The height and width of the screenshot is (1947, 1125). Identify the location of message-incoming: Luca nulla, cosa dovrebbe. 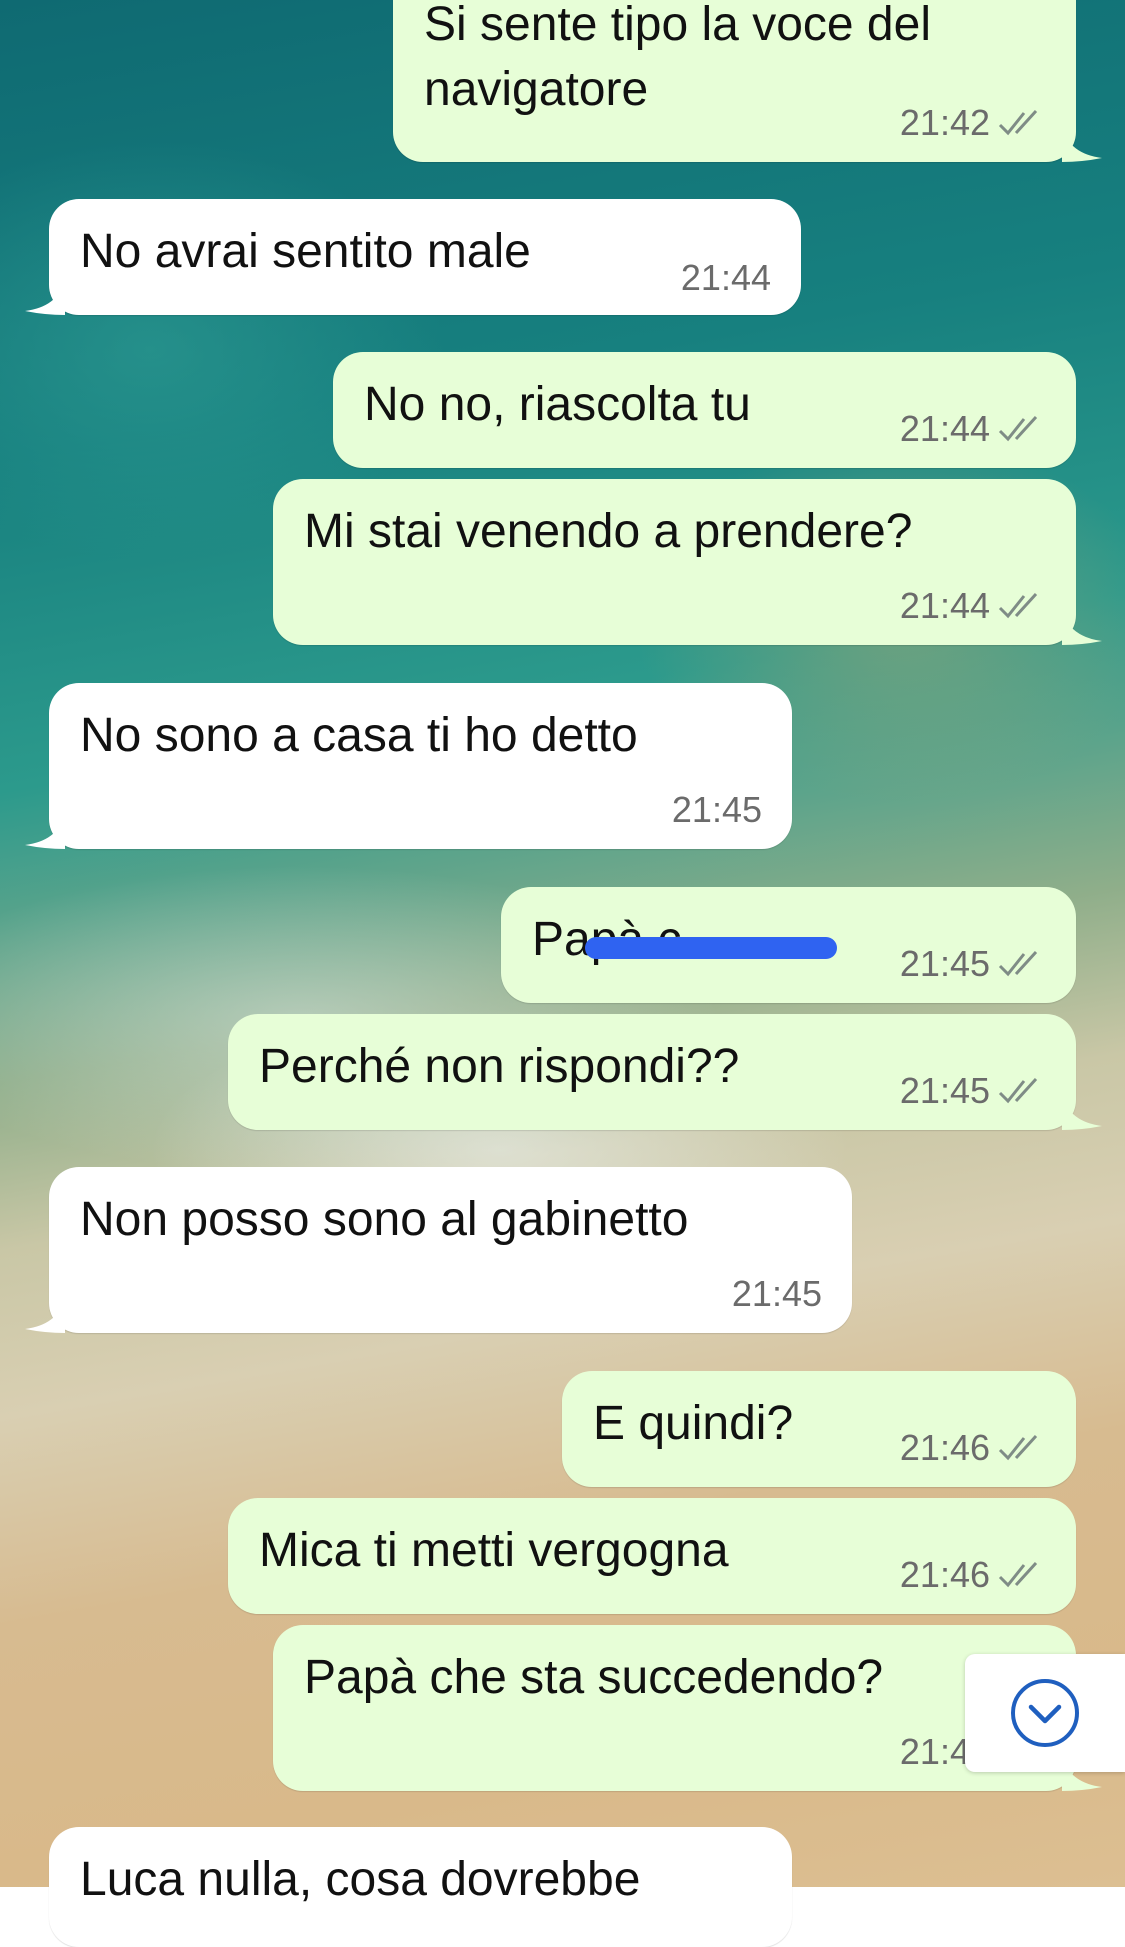
(420, 1887).